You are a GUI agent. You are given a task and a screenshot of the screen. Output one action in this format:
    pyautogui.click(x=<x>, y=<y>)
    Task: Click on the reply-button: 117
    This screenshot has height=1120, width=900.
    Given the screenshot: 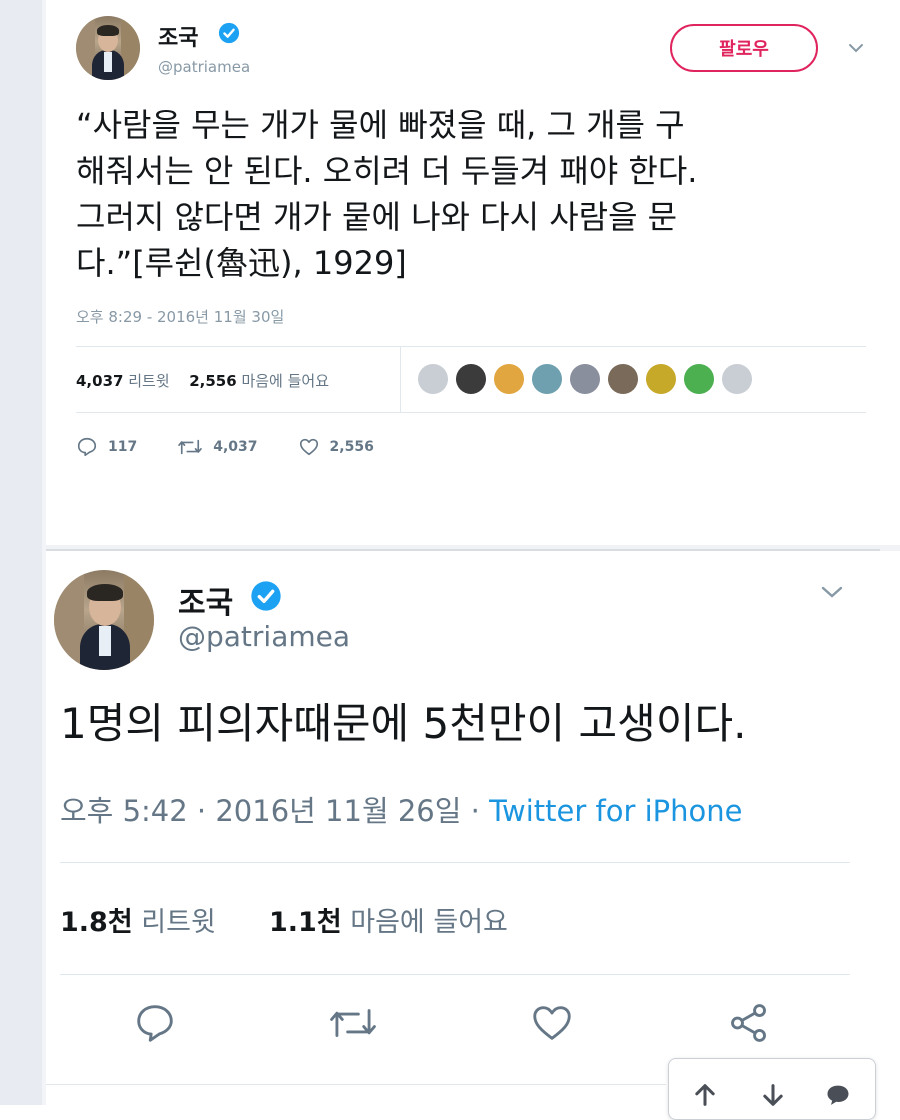 What is the action you would take?
    pyautogui.click(x=106, y=447)
    